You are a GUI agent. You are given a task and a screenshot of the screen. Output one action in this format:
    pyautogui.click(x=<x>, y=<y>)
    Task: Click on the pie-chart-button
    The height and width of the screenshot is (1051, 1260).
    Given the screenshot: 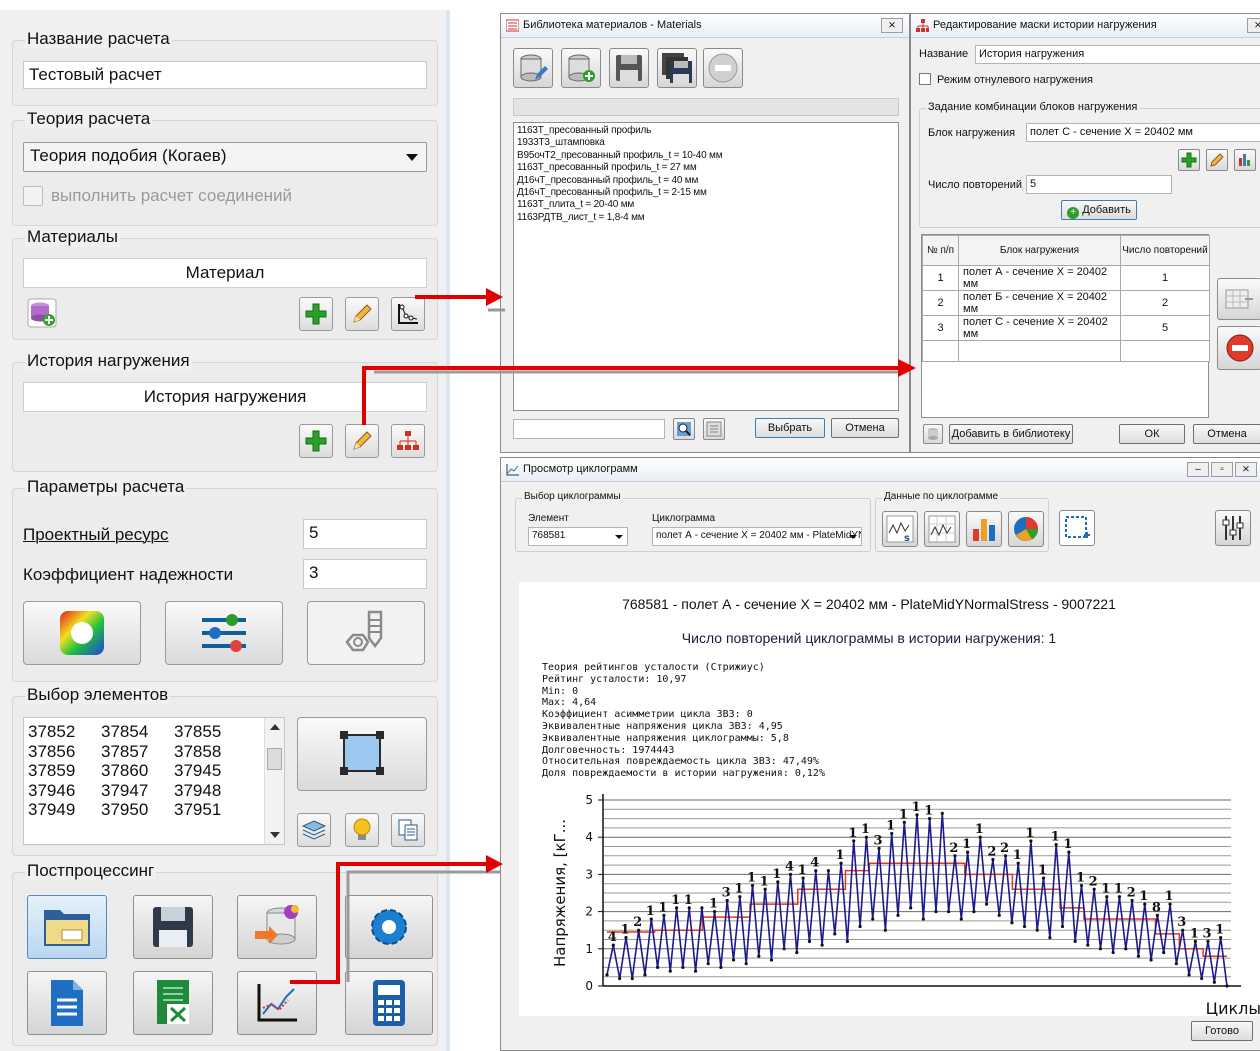 What is the action you would take?
    pyautogui.click(x=1026, y=529)
    